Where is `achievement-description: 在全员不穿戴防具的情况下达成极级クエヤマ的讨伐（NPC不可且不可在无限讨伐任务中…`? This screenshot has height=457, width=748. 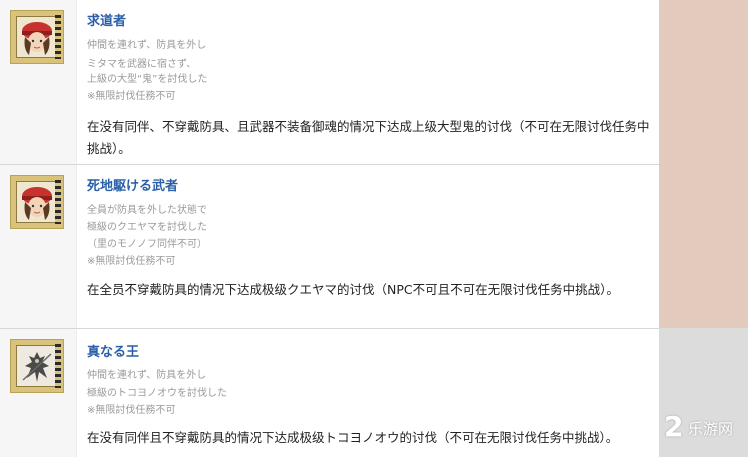 achievement-description: 在全员不穿戴防具的情况下达成极级クエヤマ的讨伐（NPC不可且不可在无限讨伐任务中… is located at coordinates (353, 289).